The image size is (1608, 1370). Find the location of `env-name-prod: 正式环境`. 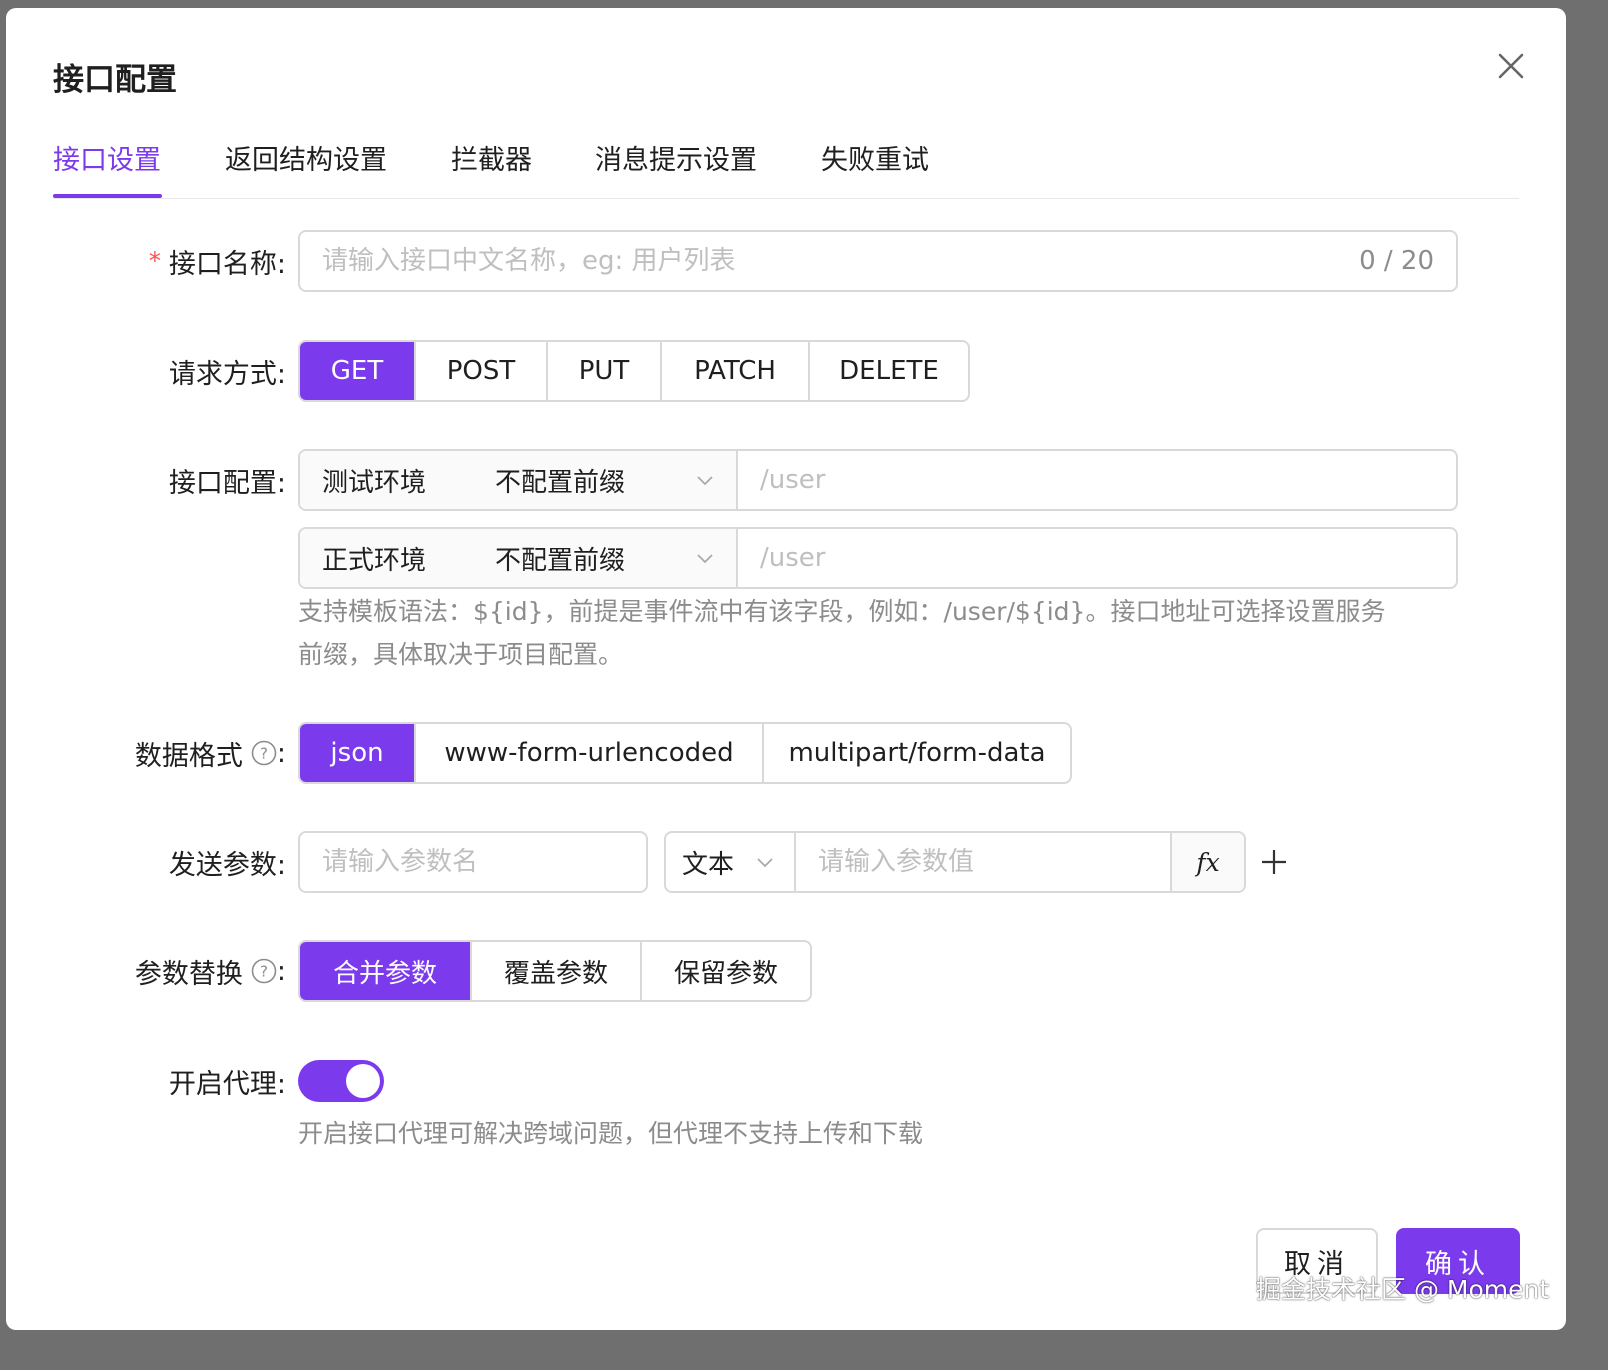

env-name-prod: 正式环境 is located at coordinates (374, 560).